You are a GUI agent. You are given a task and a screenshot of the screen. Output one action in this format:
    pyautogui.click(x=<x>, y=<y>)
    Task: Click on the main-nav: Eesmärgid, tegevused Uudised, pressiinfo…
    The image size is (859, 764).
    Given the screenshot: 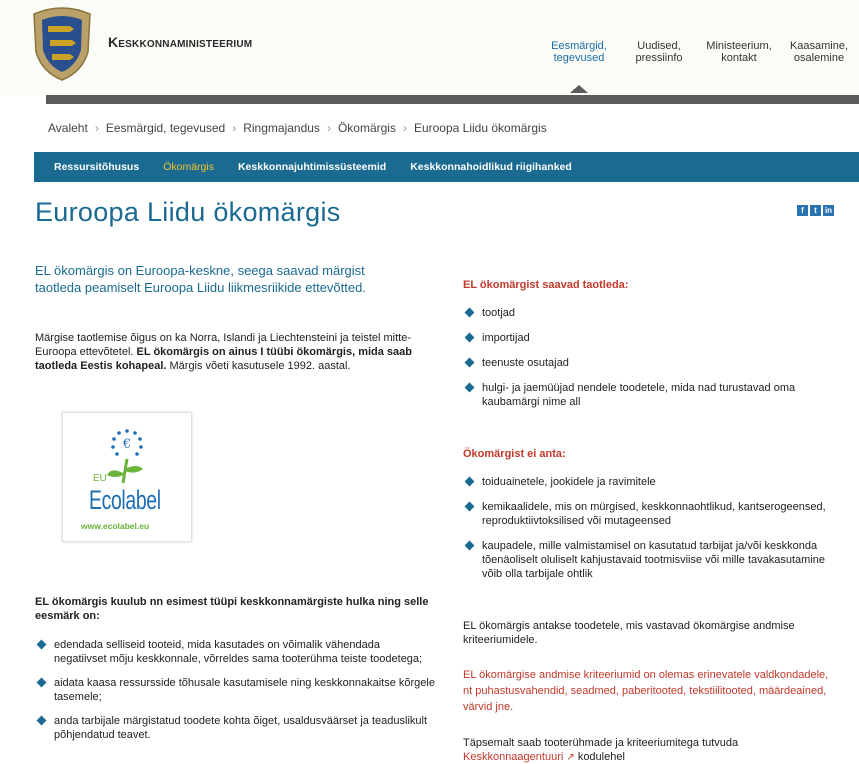 What is the action you would take?
    pyautogui.click(x=699, y=66)
    